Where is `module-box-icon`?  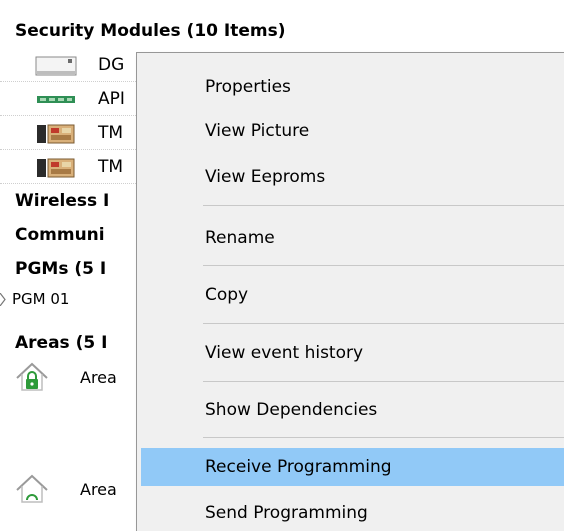 module-box-icon is located at coordinates (56, 66).